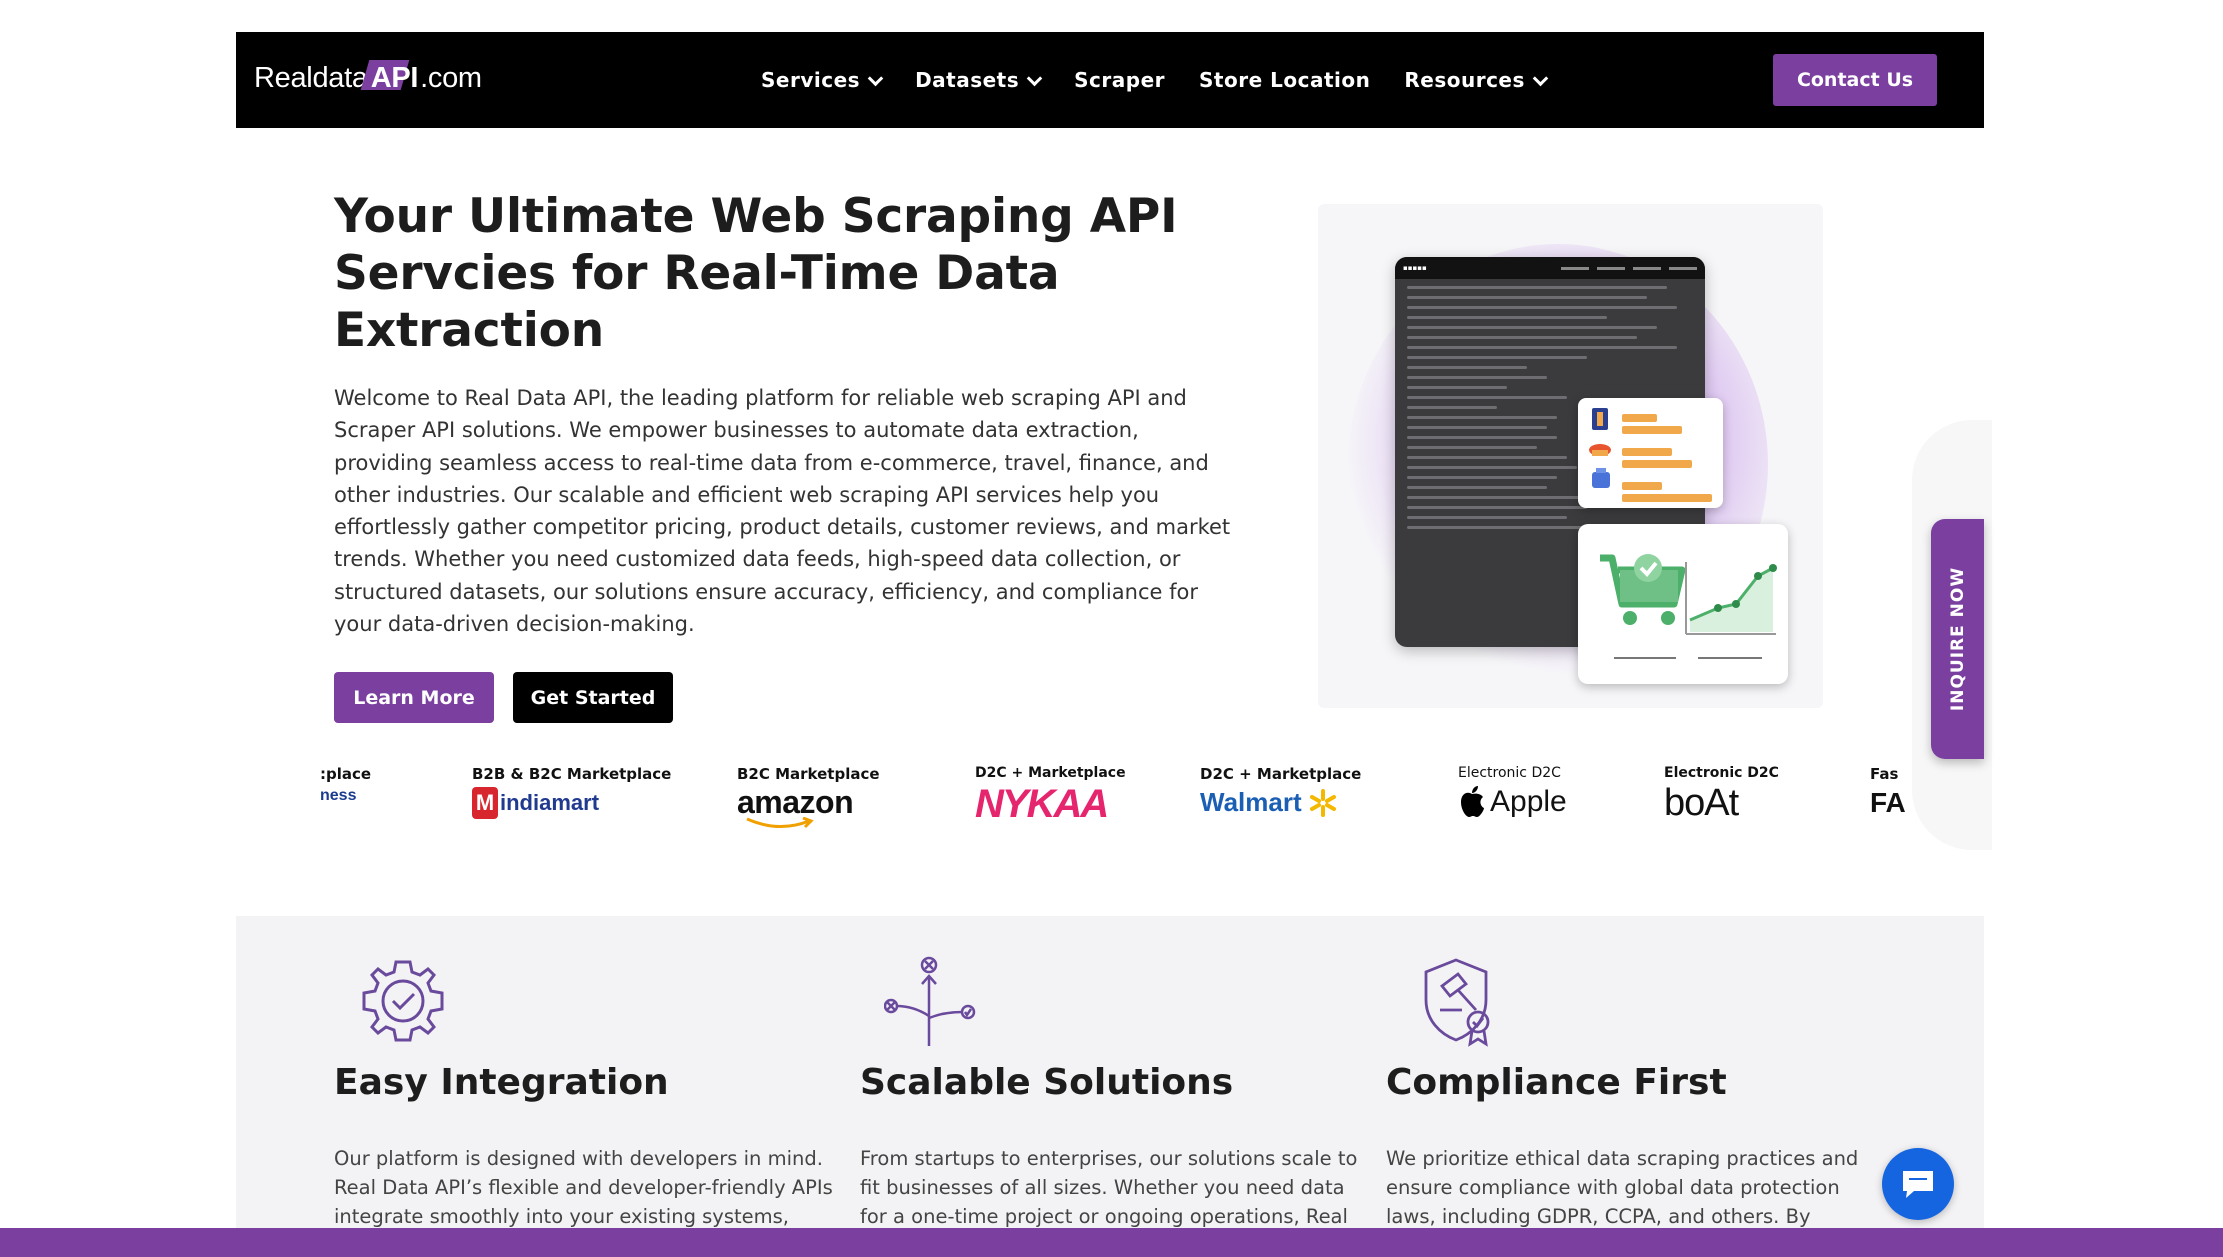 Image resolution: width=2223 pixels, height=1257 pixels. Describe the element at coordinates (1457, 1002) in the screenshot. I see `shield-gavel-icon` at that location.